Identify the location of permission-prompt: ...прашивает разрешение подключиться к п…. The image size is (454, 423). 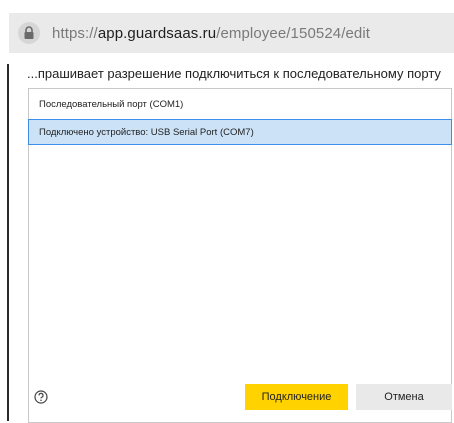
(234, 73).